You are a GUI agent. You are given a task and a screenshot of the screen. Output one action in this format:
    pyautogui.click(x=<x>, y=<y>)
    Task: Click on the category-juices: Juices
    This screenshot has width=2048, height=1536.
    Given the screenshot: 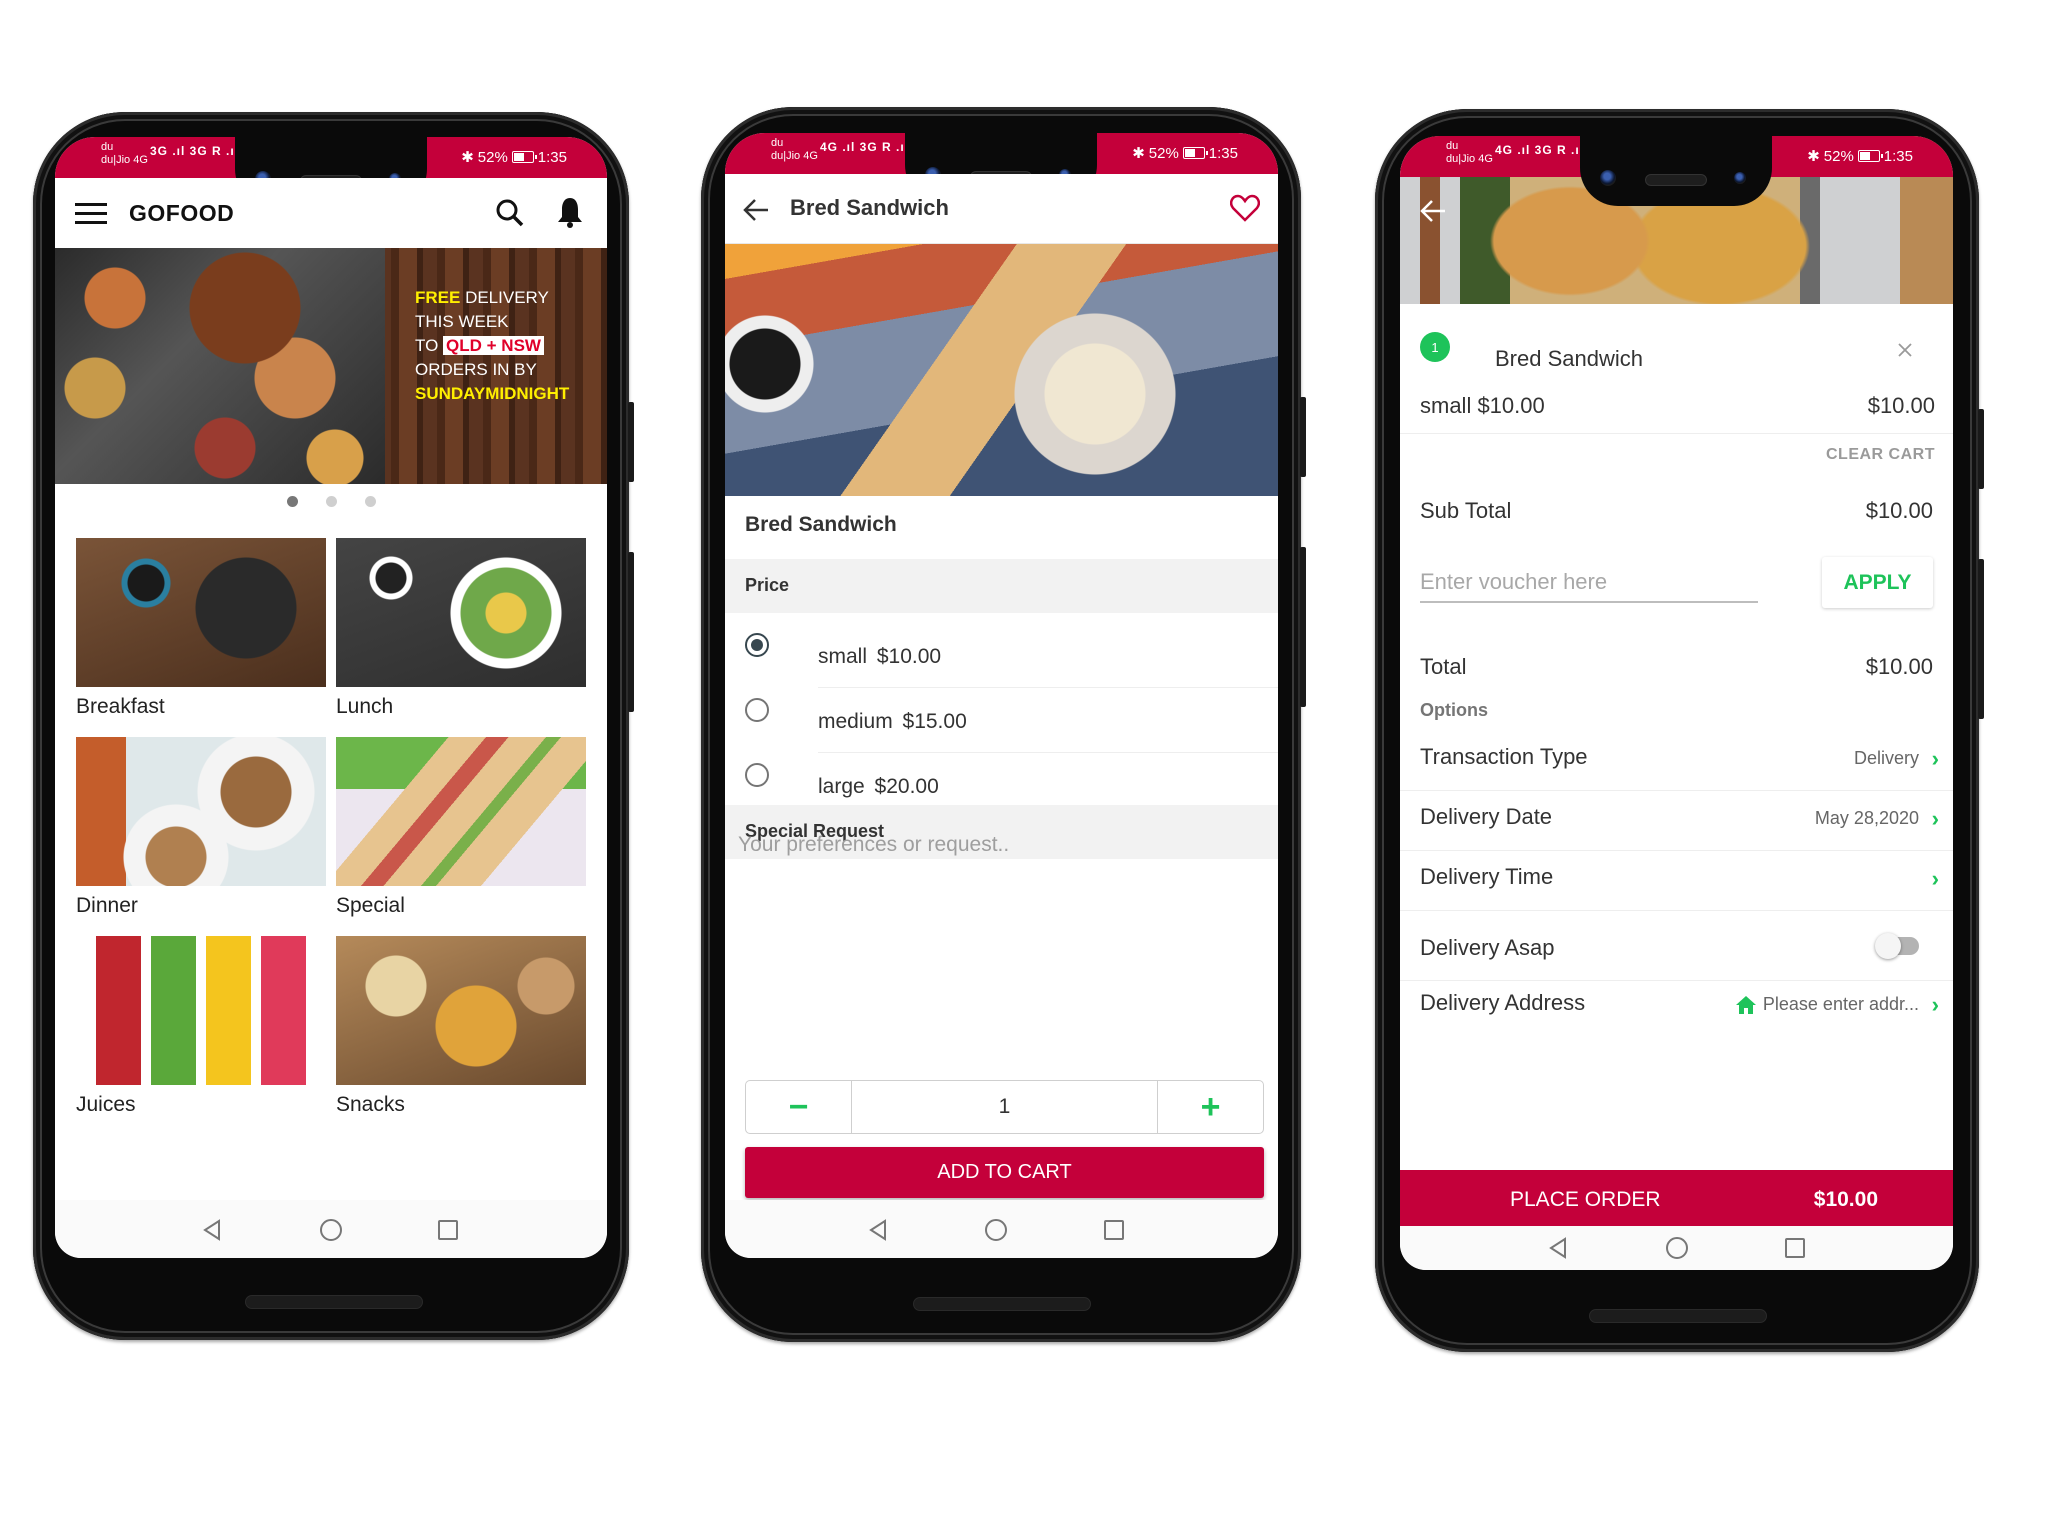 What is the action you would take?
    pyautogui.click(x=201, y=1026)
    